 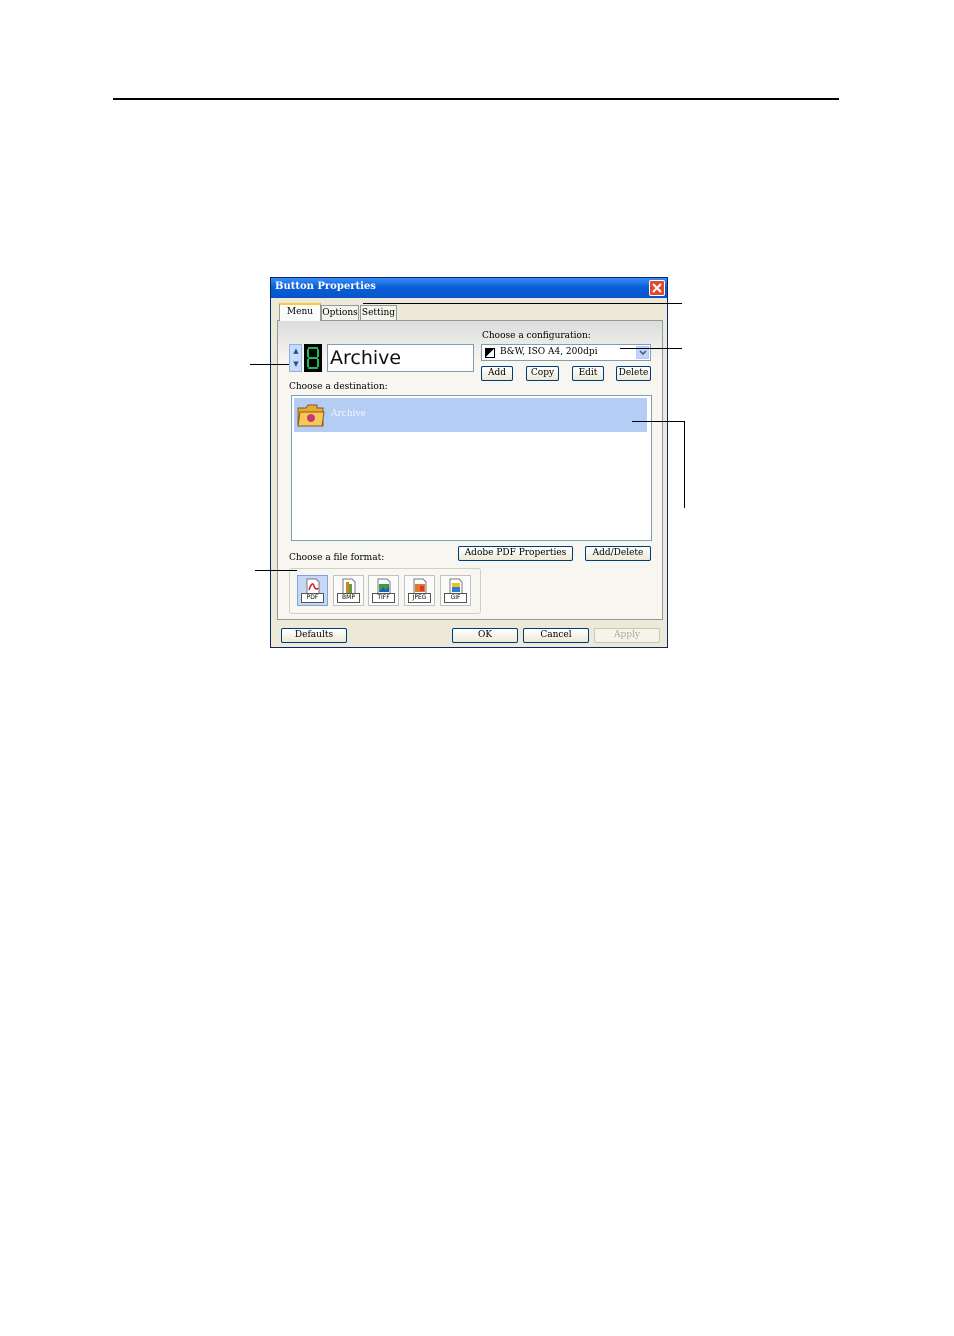 I want to click on copy-config-button: Copy, so click(x=542, y=373).